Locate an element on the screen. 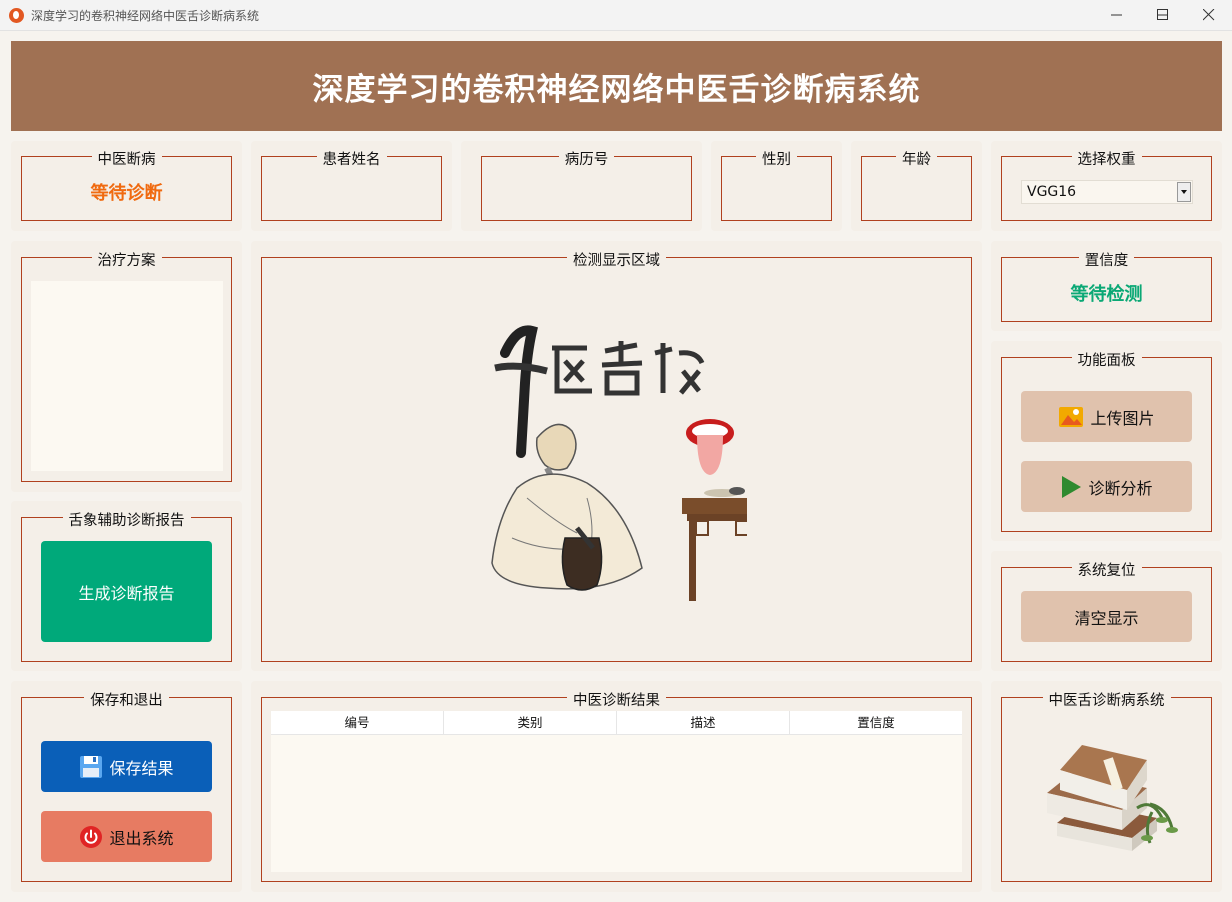 This screenshot has height=902, width=1232. patient-name-card: 患者姓名 is located at coordinates (351, 186).